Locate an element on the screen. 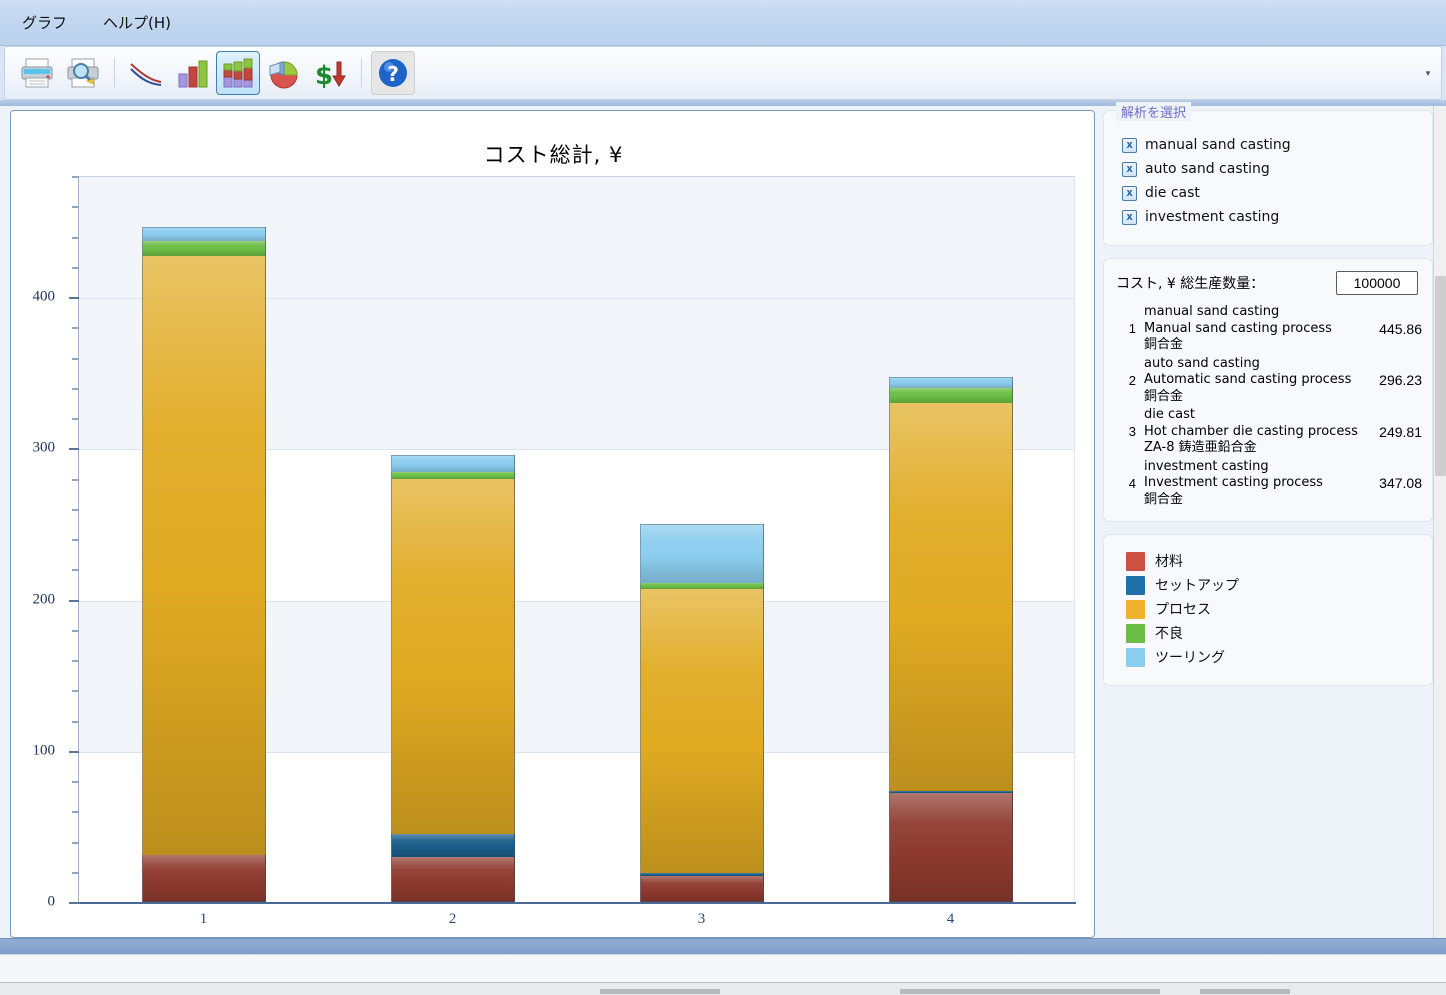 This screenshot has height=995, width=1446. print-preview-button is located at coordinates (83, 73).